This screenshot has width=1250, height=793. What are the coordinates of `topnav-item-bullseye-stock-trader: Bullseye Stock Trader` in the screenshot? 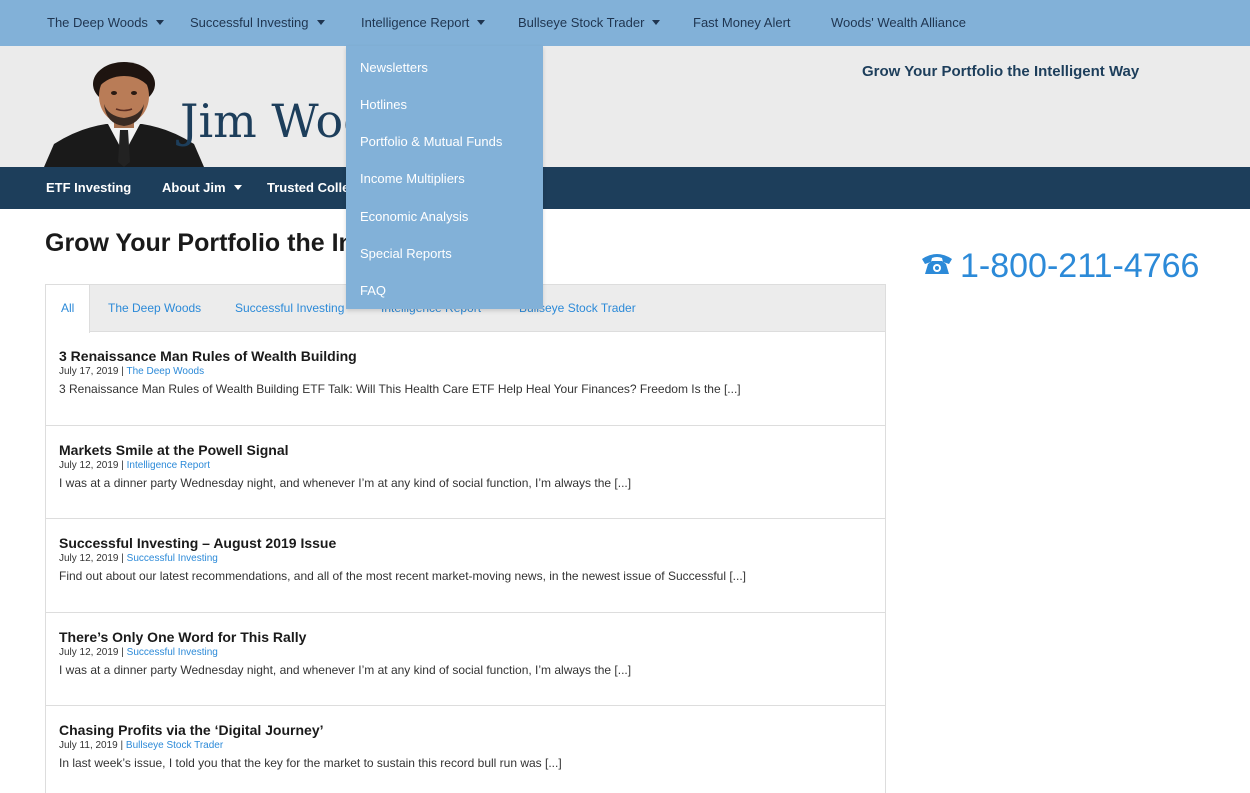 It's located at (589, 23).